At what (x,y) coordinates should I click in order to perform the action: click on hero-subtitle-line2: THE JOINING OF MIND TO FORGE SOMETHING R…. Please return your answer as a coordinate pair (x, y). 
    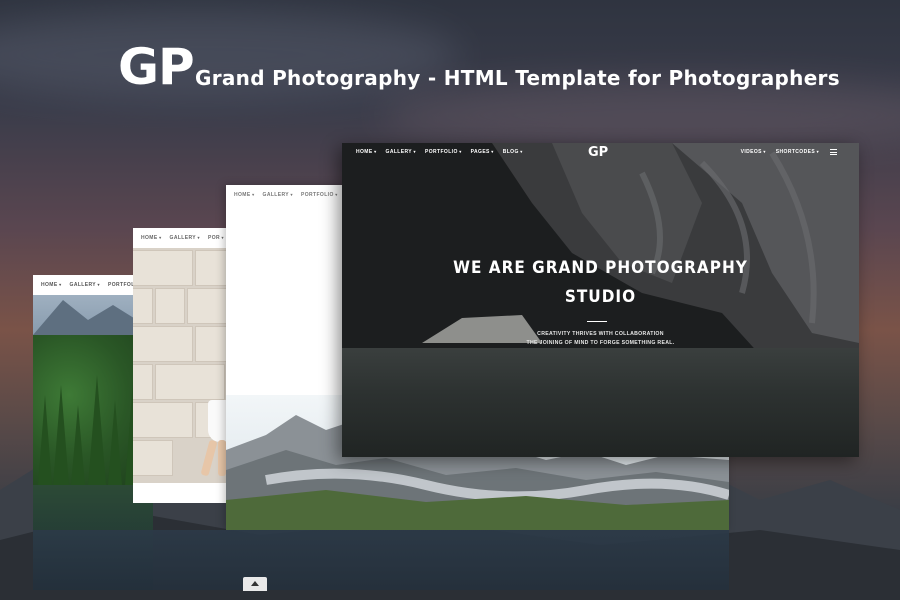
    Looking at the image, I should click on (600, 343).